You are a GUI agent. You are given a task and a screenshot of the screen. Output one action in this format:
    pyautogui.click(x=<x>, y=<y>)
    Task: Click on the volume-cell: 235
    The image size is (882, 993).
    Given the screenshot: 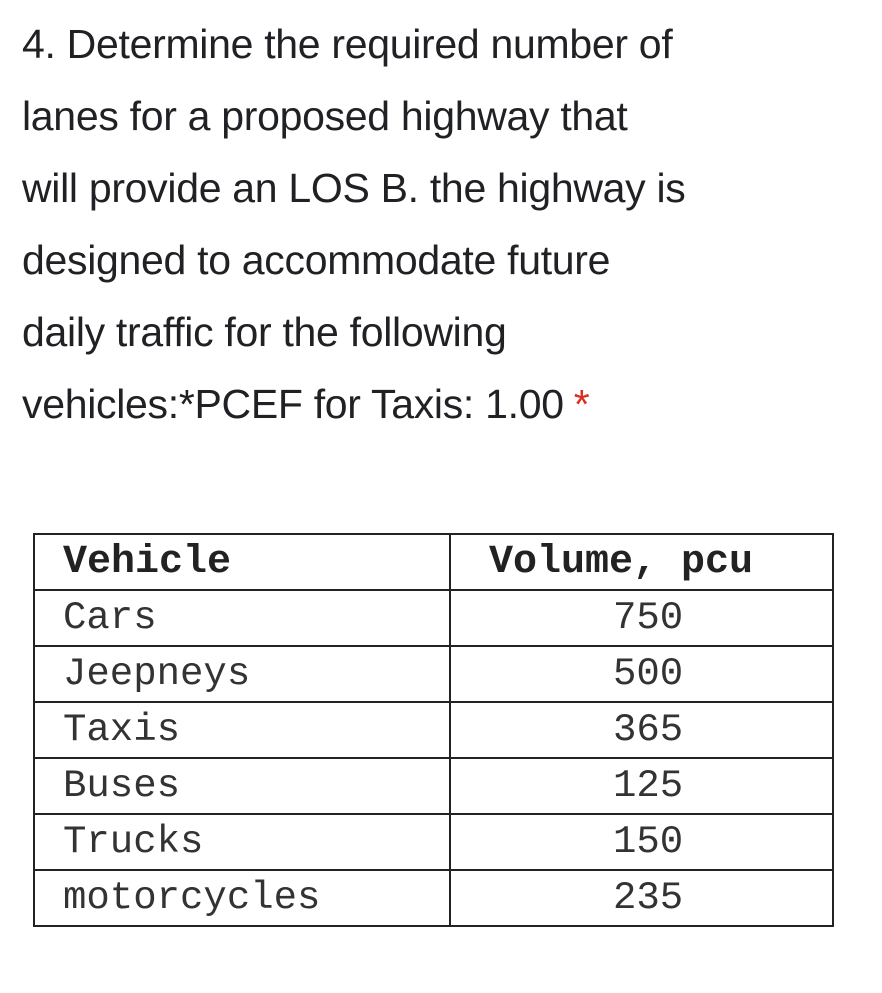 What is the action you would take?
    pyautogui.click(x=641, y=898)
    